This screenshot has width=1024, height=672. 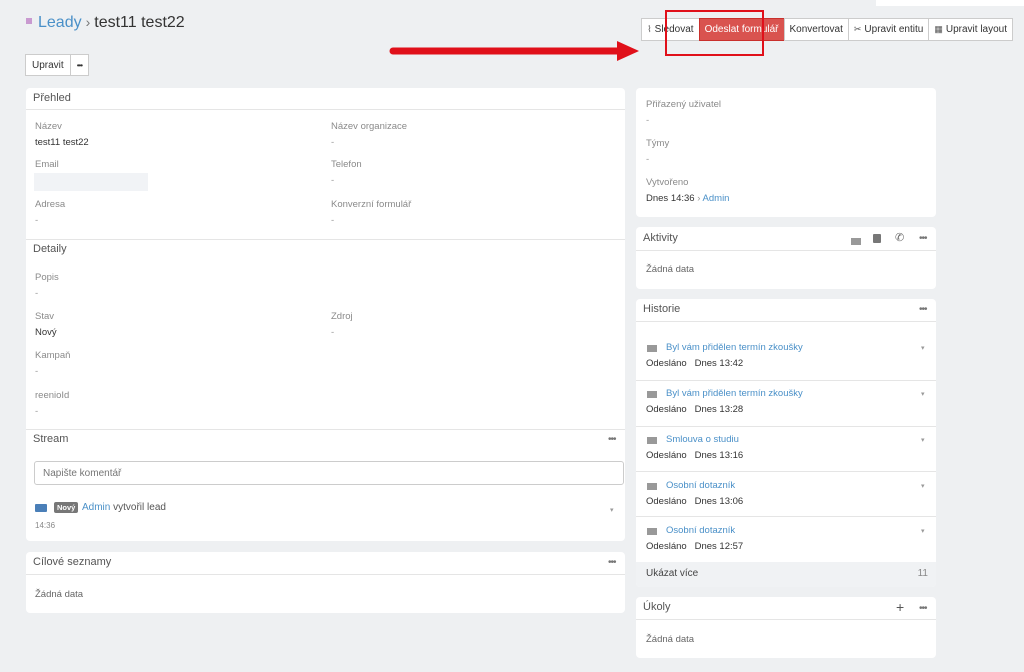 What do you see at coordinates (37, 293) in the screenshot?
I see `description-value: -` at bounding box center [37, 293].